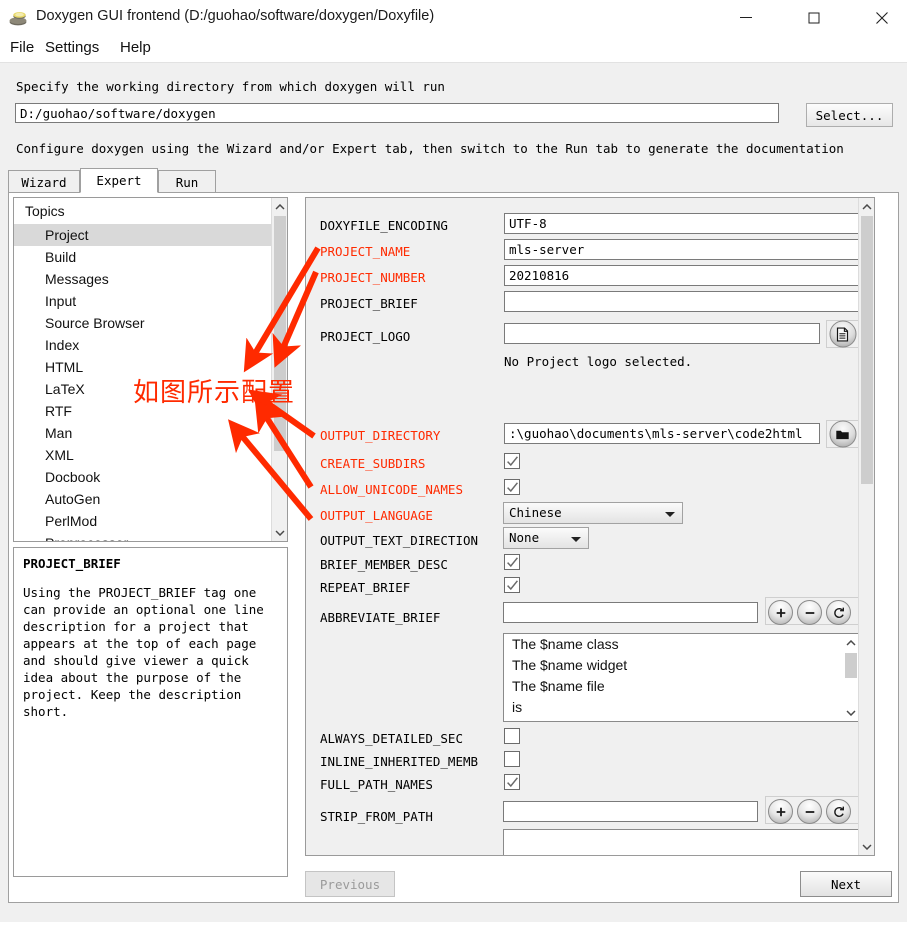  Describe the element at coordinates (682, 223) in the screenshot. I see `input-doxyfile-encoding` at that location.